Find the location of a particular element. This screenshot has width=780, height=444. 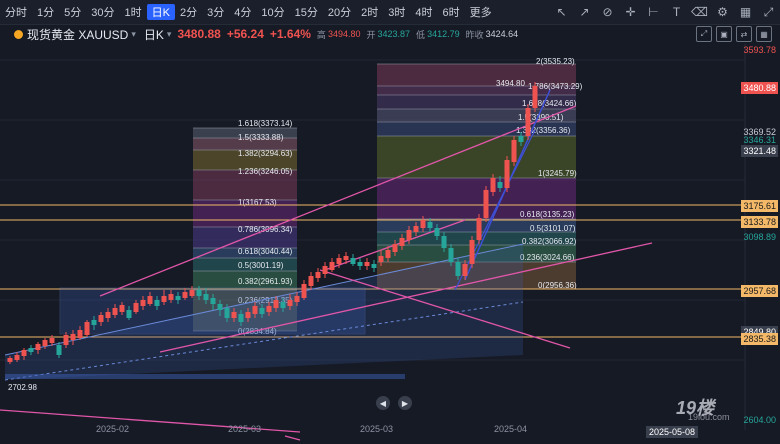

price-axis-label: 3098.89 is located at coordinates (759, 237).